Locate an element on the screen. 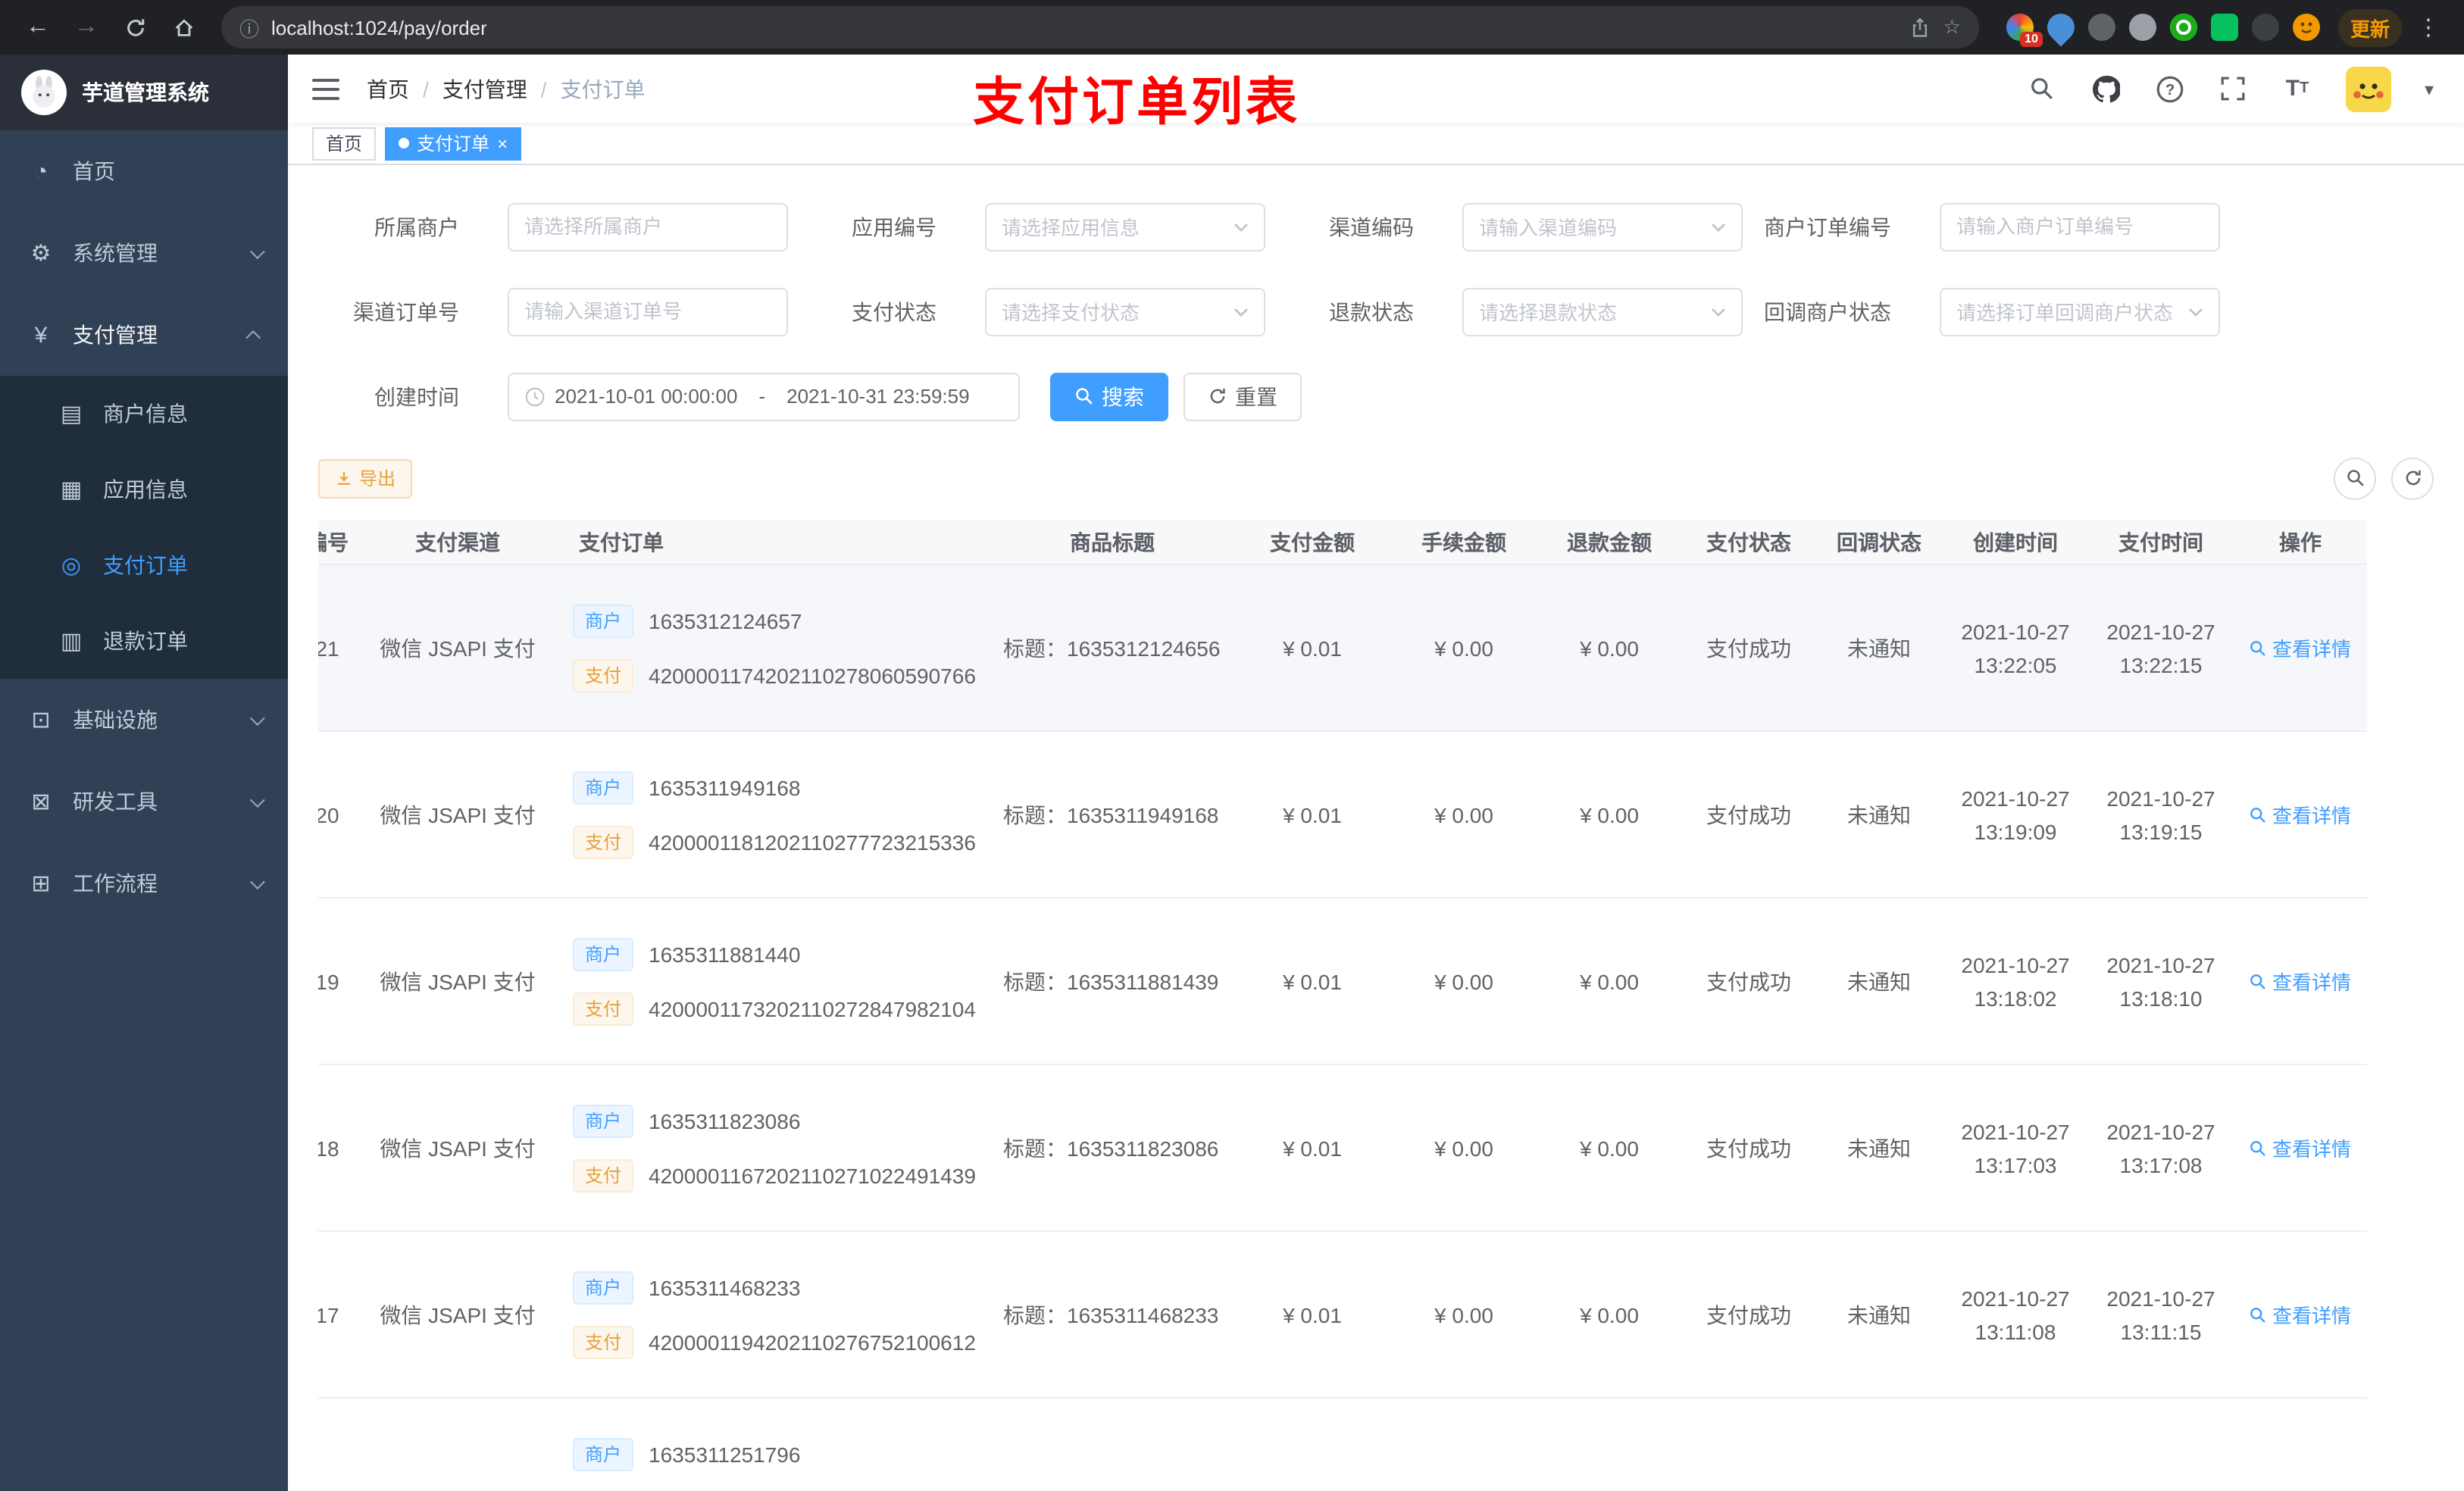 The width and height of the screenshot is (2464, 1491). tab-pay-order: 支付订单 × is located at coordinates (453, 144).